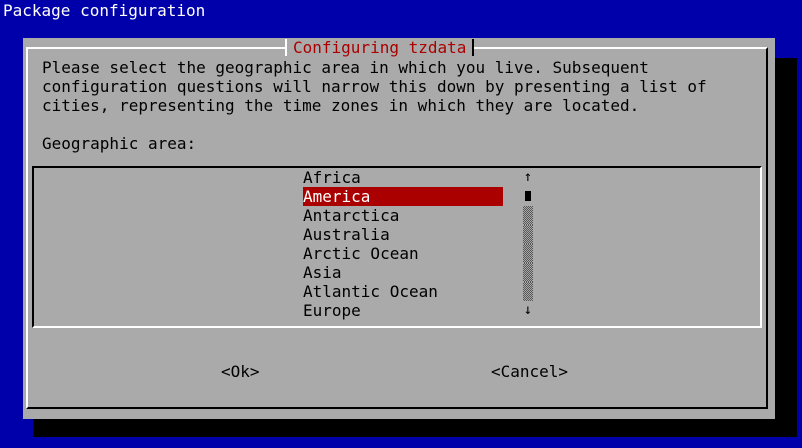 This screenshot has width=802, height=448. What do you see at coordinates (403, 215) in the screenshot?
I see `list-item-antarctica: Antarctica` at bounding box center [403, 215].